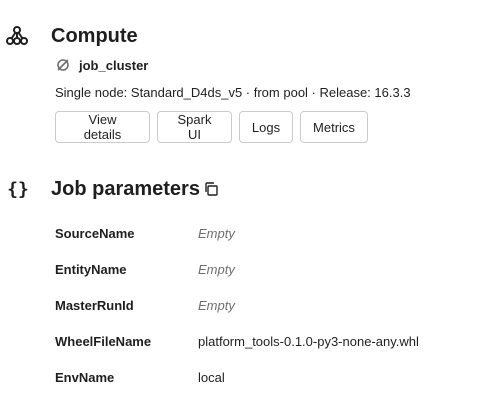 Image resolution: width=504 pixels, height=413 pixels. What do you see at coordinates (308, 341) in the screenshot?
I see `param-value: platform_tools-0.1.0-py3-none-any.whl` at bounding box center [308, 341].